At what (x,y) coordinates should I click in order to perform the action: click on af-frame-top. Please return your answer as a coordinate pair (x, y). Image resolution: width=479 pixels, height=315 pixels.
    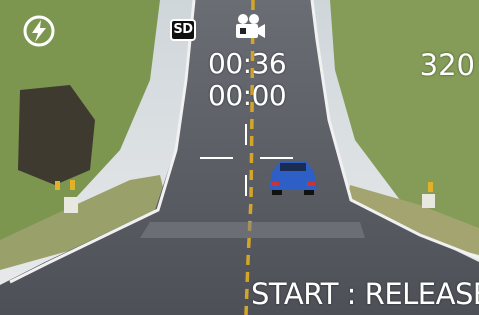
    Looking at the image, I should click on (246, 134).